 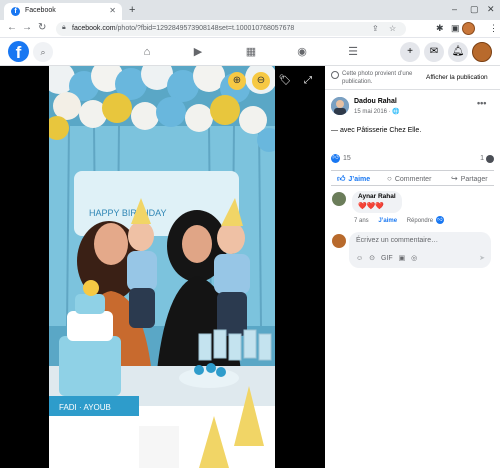 I want to click on fullscreen-icon: ⤢, so click(x=308, y=81).